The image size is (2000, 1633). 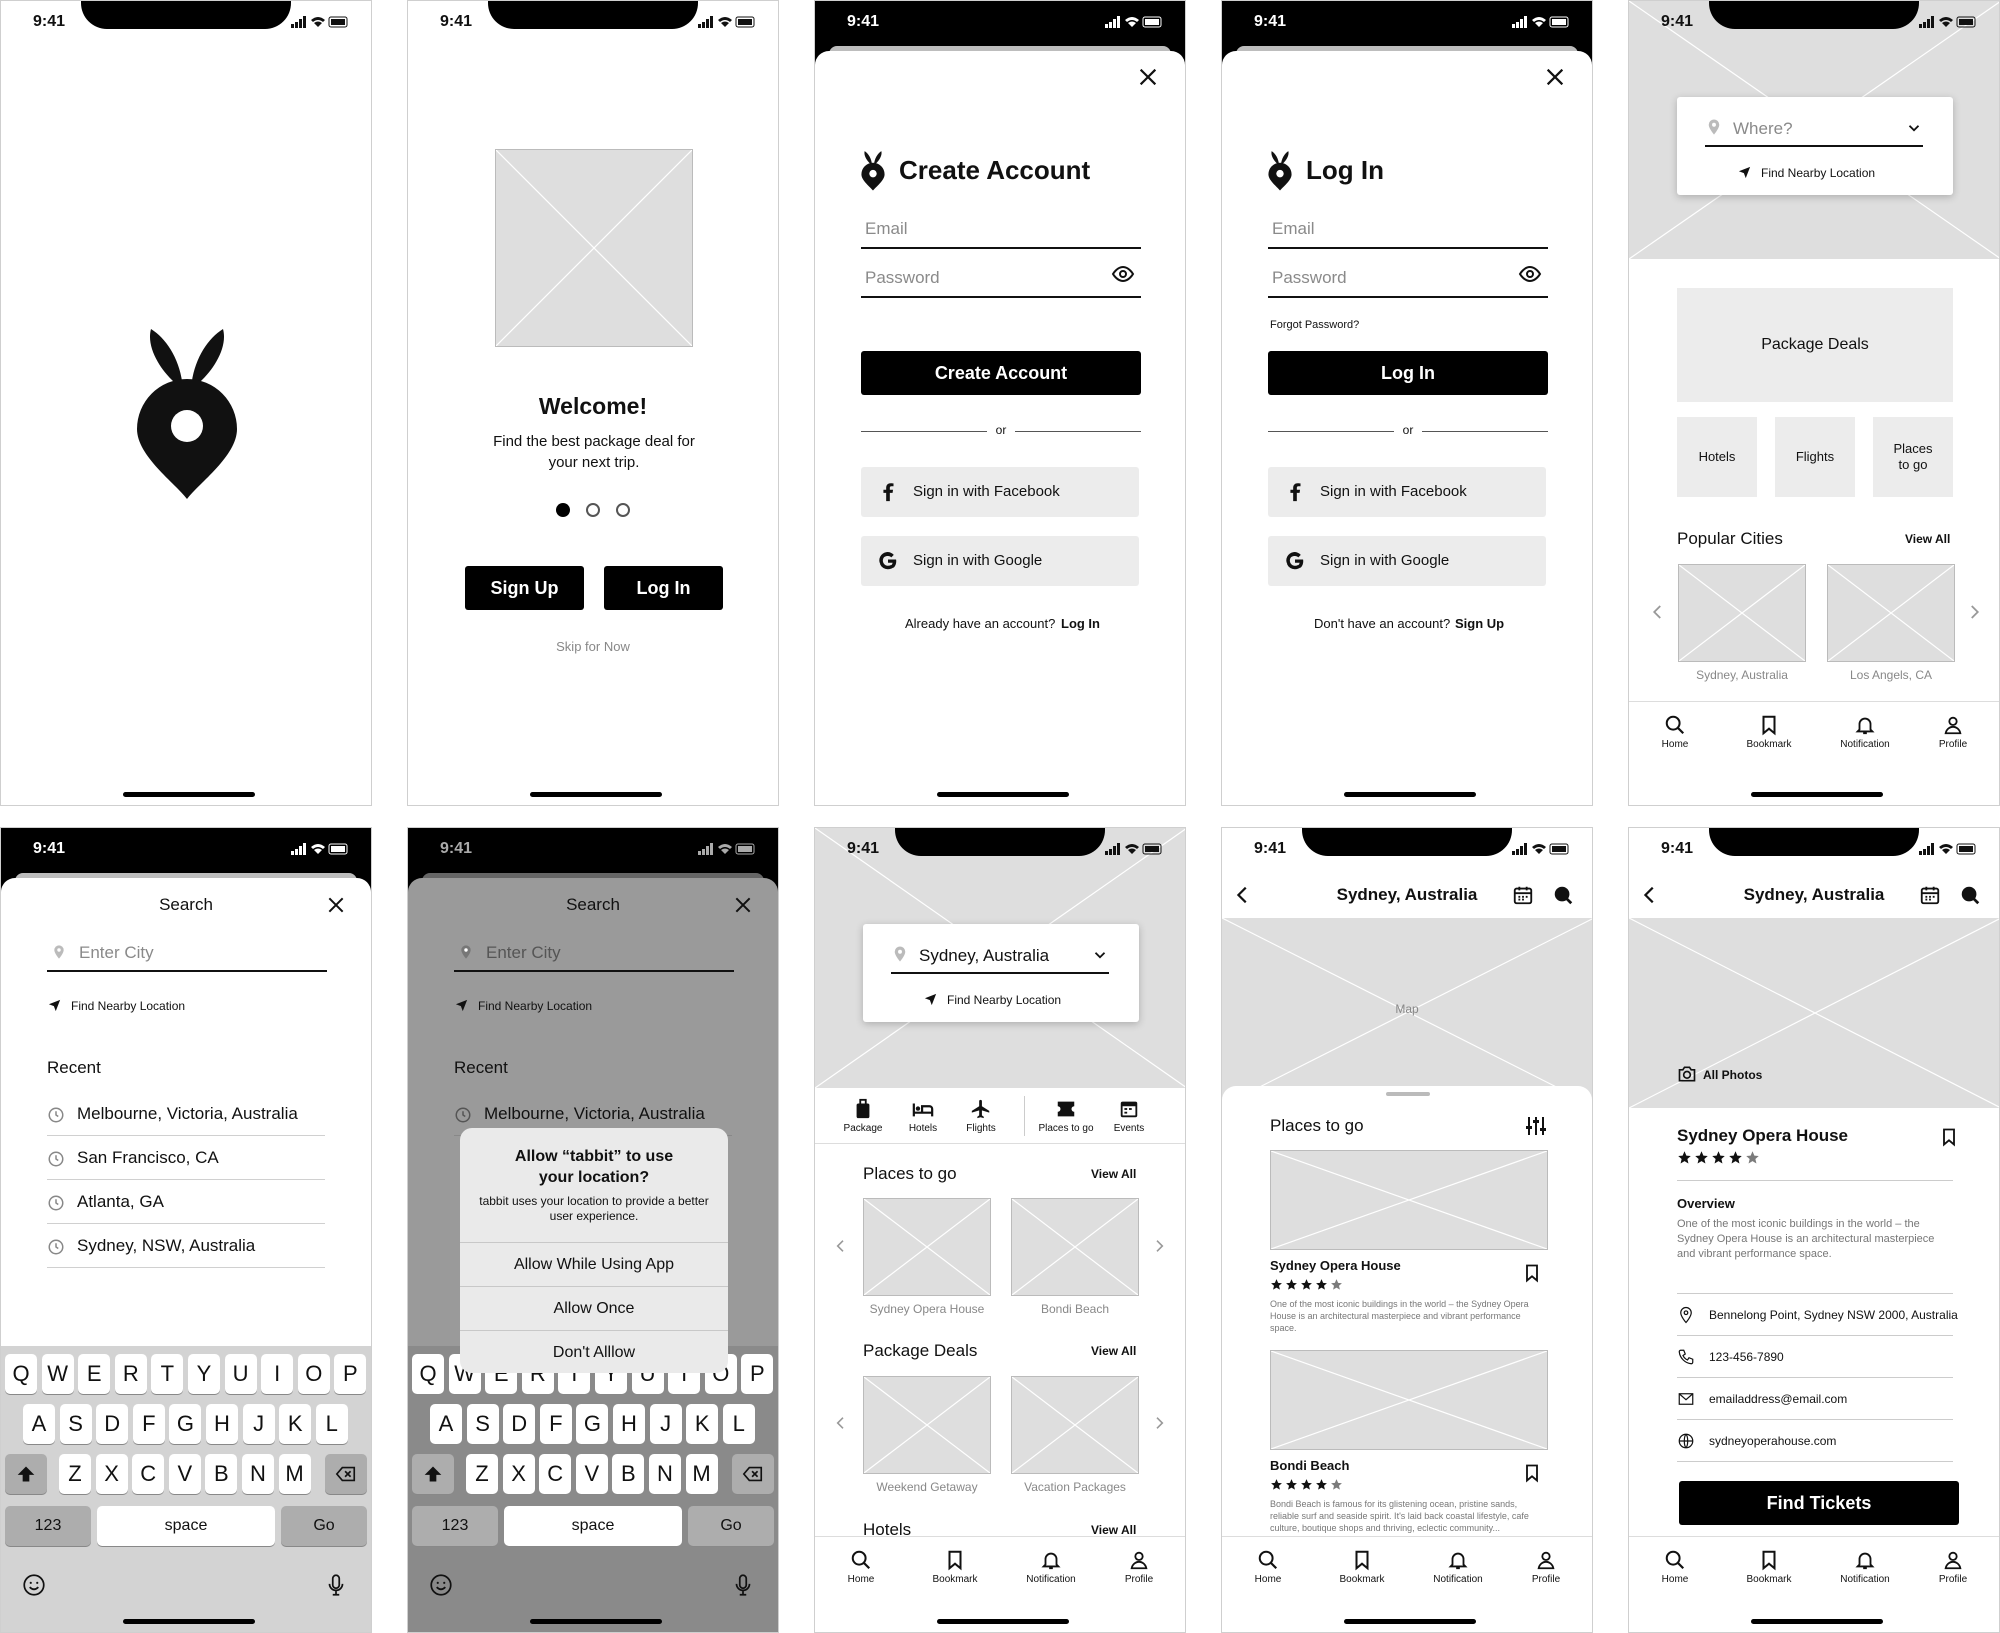 I want to click on category-flights: Flights, so click(x=981, y=1116).